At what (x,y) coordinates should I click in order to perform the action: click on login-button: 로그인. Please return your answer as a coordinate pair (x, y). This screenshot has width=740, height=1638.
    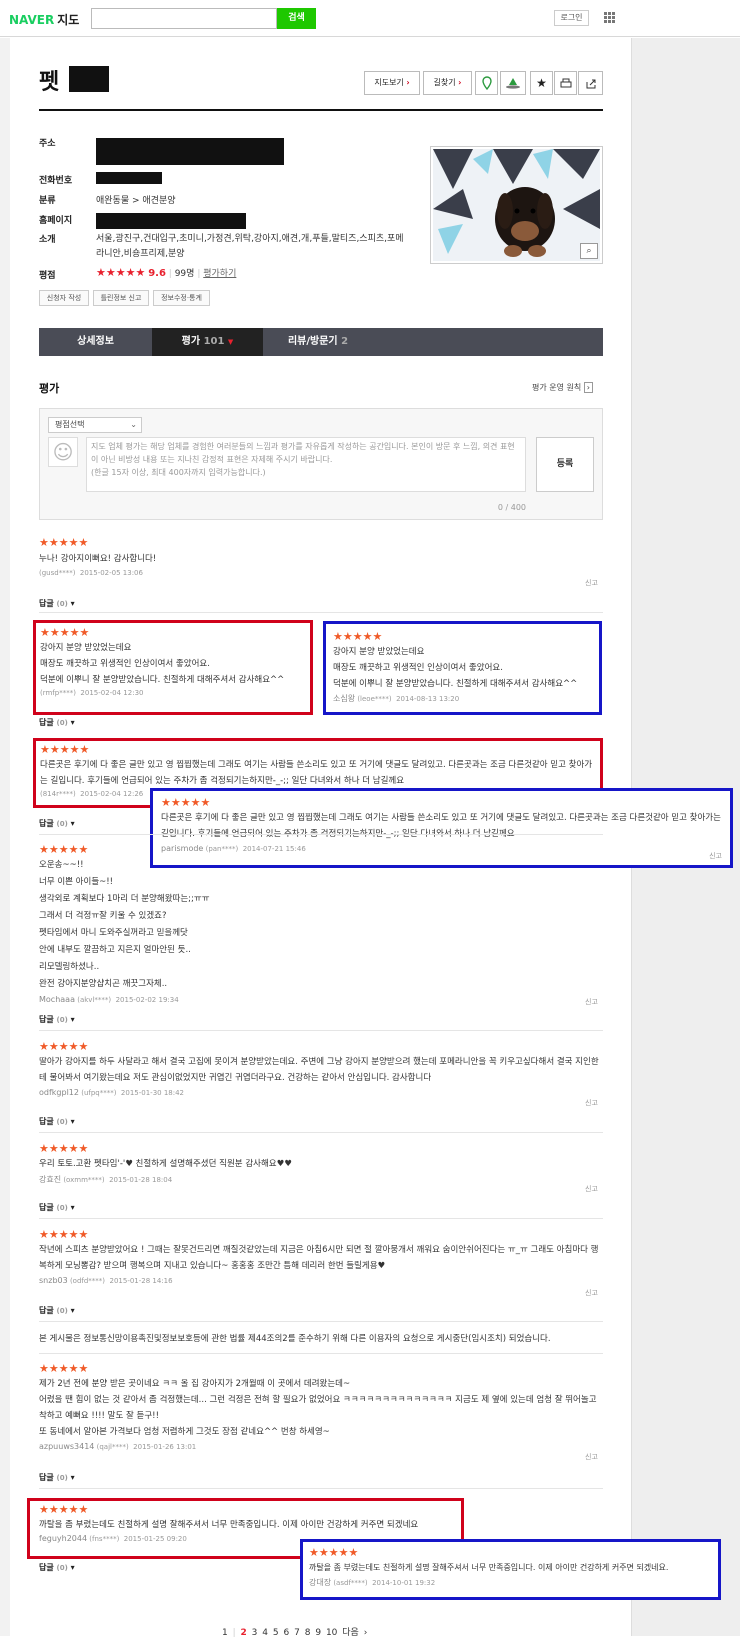
    Looking at the image, I should click on (571, 18).